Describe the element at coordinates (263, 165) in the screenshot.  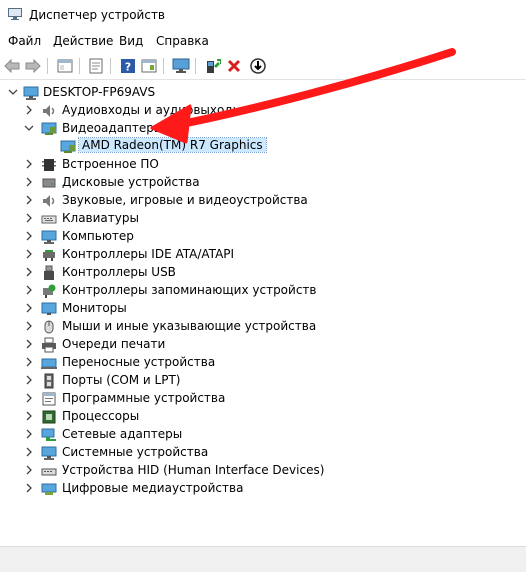
I see `tree-item-firmware: Встроенное ПО` at that location.